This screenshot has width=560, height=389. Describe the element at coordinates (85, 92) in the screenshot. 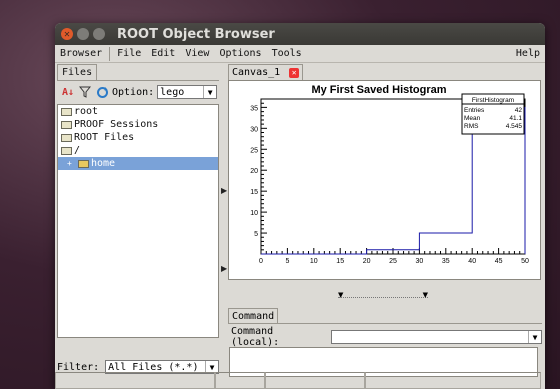

I see `filter-icon` at that location.